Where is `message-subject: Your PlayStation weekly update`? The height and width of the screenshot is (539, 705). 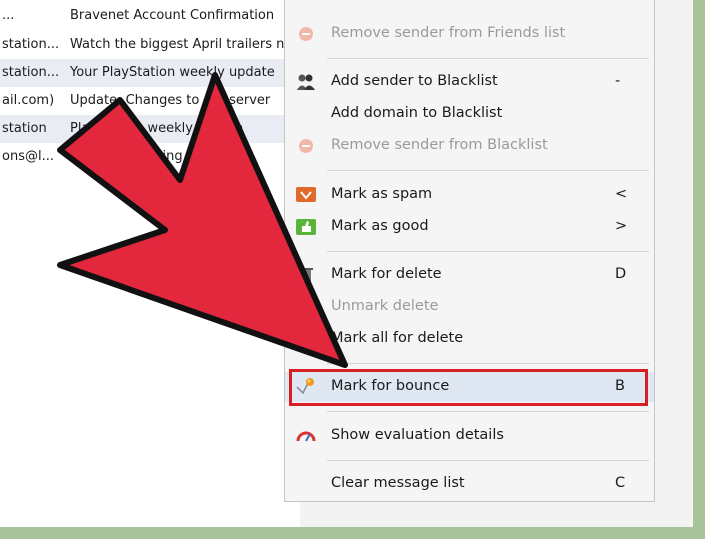
message-subject: Your PlayStation weekly update is located at coordinates (172, 72).